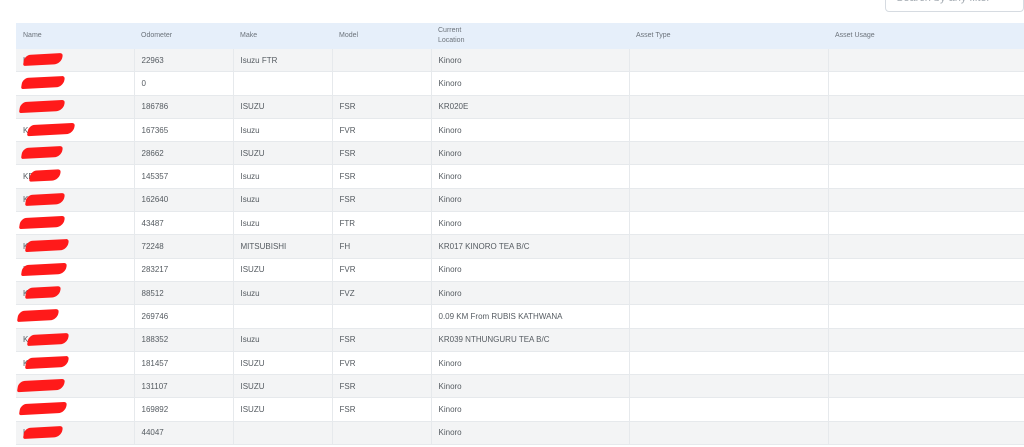 This screenshot has width=1024, height=447. I want to click on table-row: 269746 0.09 KM From RUBIS KATHWANA, so click(520, 316).